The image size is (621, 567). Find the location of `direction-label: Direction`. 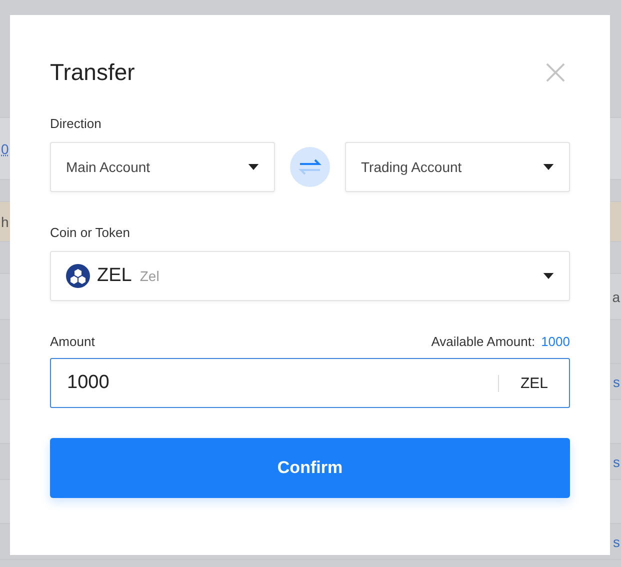

direction-label: Direction is located at coordinates (76, 123).